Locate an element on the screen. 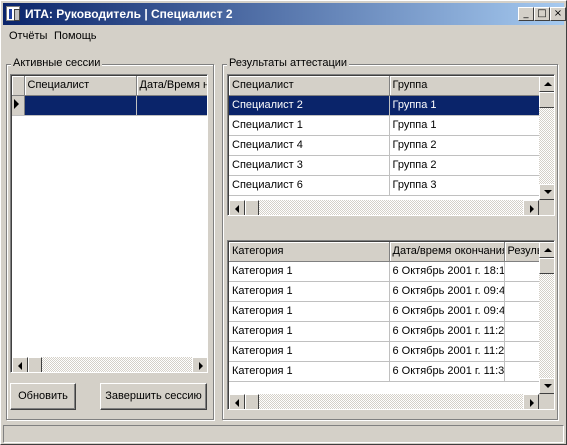 The image size is (567, 445). sessions-corner-header is located at coordinates (18, 86).